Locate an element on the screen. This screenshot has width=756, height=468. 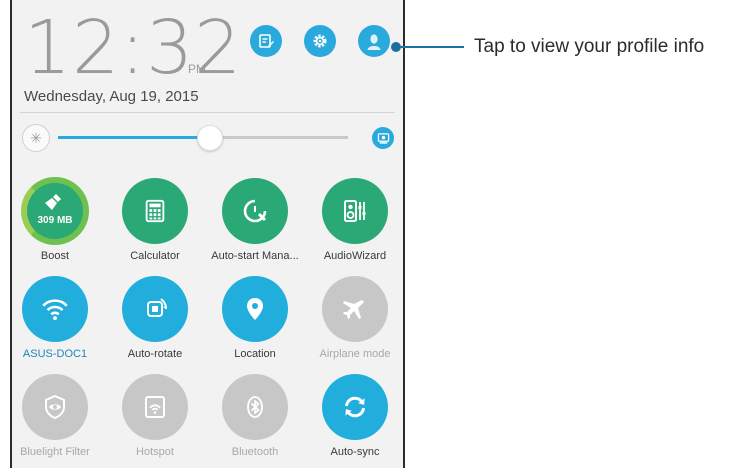
brightness-slider is located at coordinates (203, 138).